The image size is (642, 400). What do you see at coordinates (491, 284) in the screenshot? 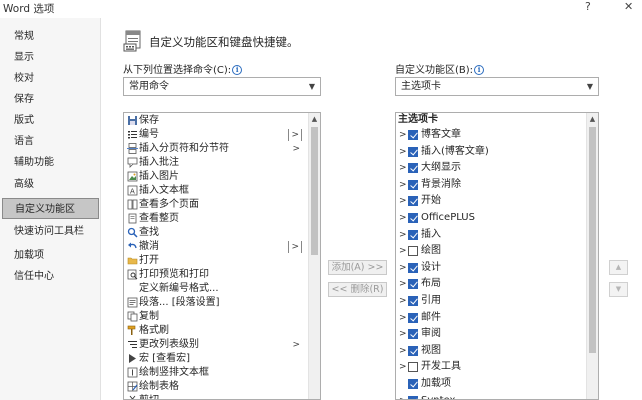
I see `ribbon-tab-item: > 布局` at bounding box center [491, 284].